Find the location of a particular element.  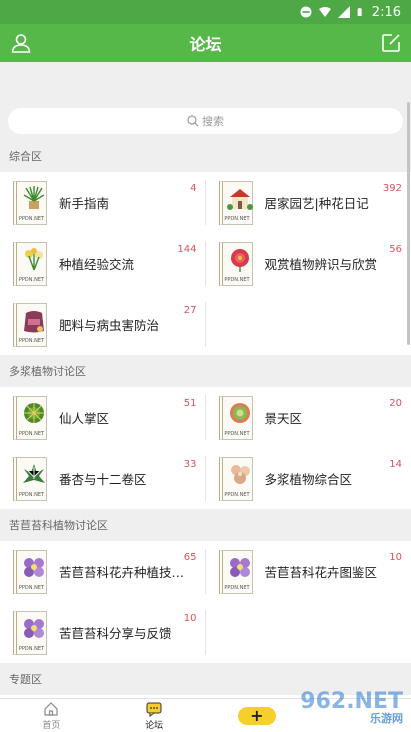

add-post-button: + is located at coordinates (256, 715).